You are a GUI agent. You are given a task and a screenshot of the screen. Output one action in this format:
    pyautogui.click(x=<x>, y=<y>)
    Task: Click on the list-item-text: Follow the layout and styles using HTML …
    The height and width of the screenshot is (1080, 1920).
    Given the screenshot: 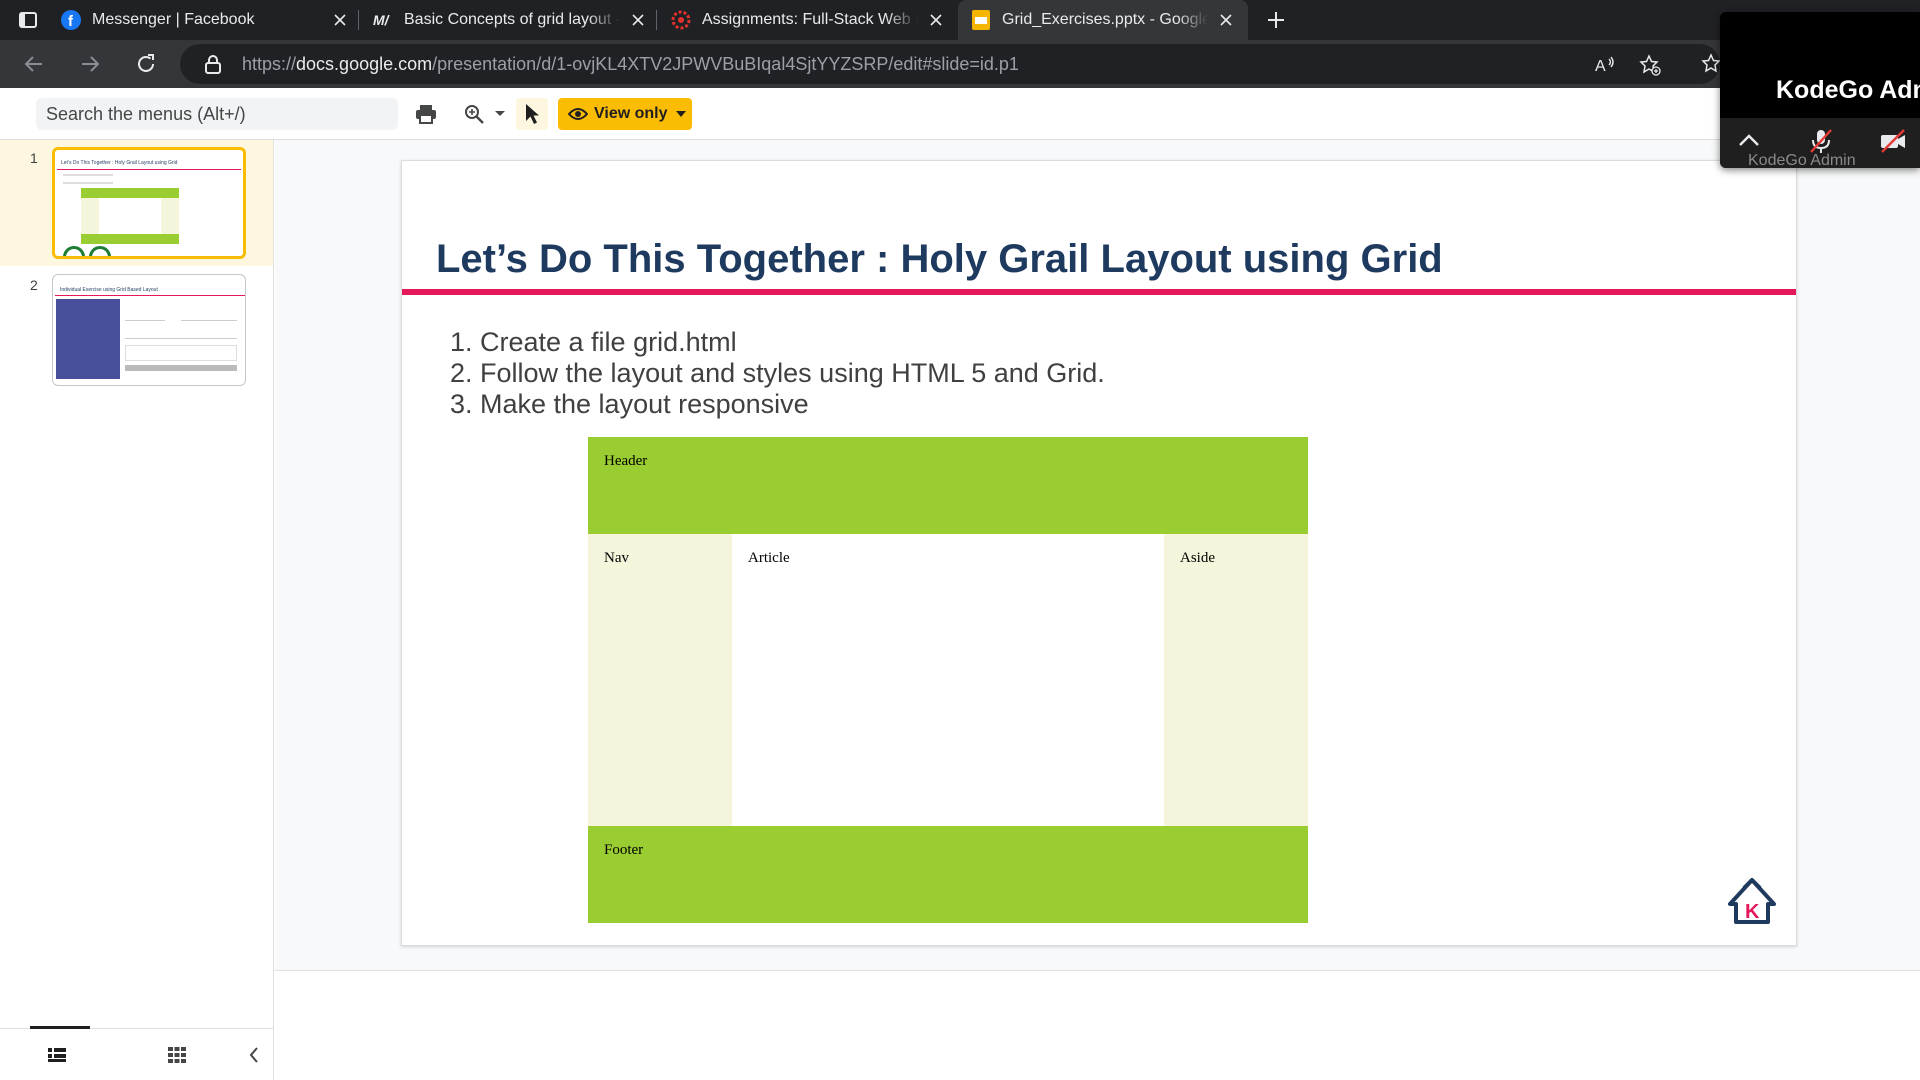 What is the action you would take?
    pyautogui.click(x=792, y=373)
    